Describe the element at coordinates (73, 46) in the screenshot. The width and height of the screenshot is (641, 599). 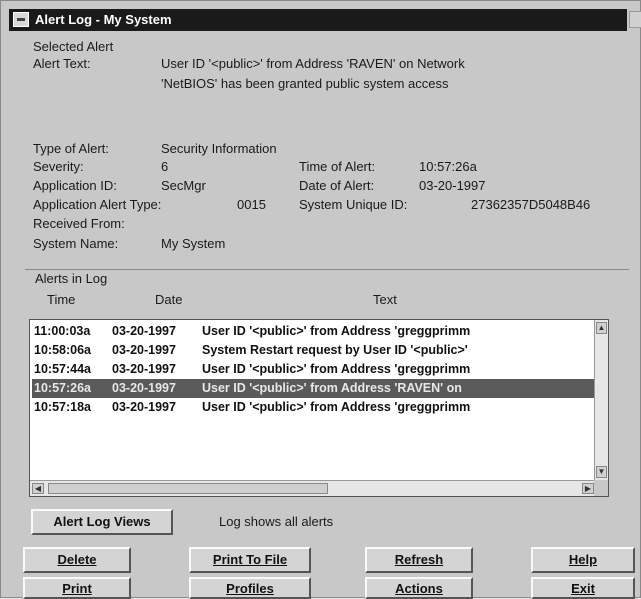
I see `selected-alert-group-label: Selected Alert` at that location.